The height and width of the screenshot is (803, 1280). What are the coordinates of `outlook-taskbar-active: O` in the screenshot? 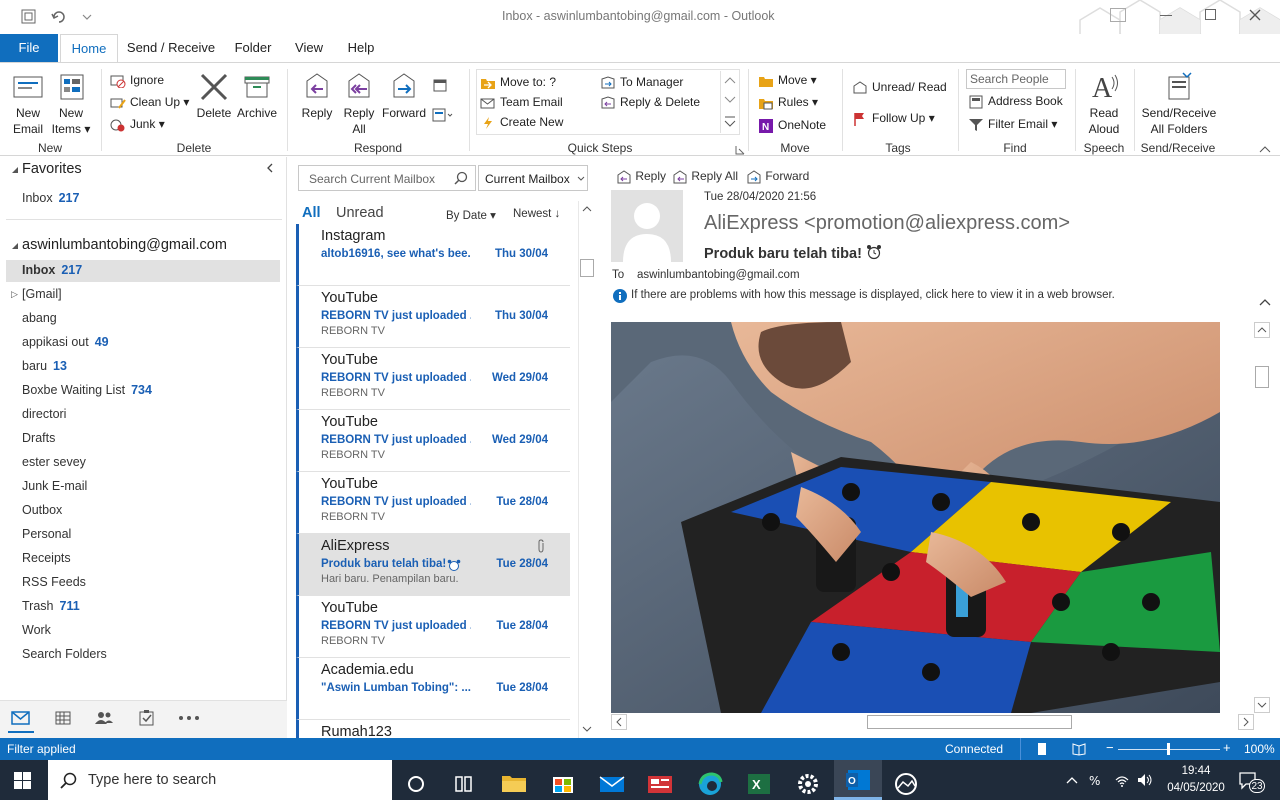 It's located at (858, 780).